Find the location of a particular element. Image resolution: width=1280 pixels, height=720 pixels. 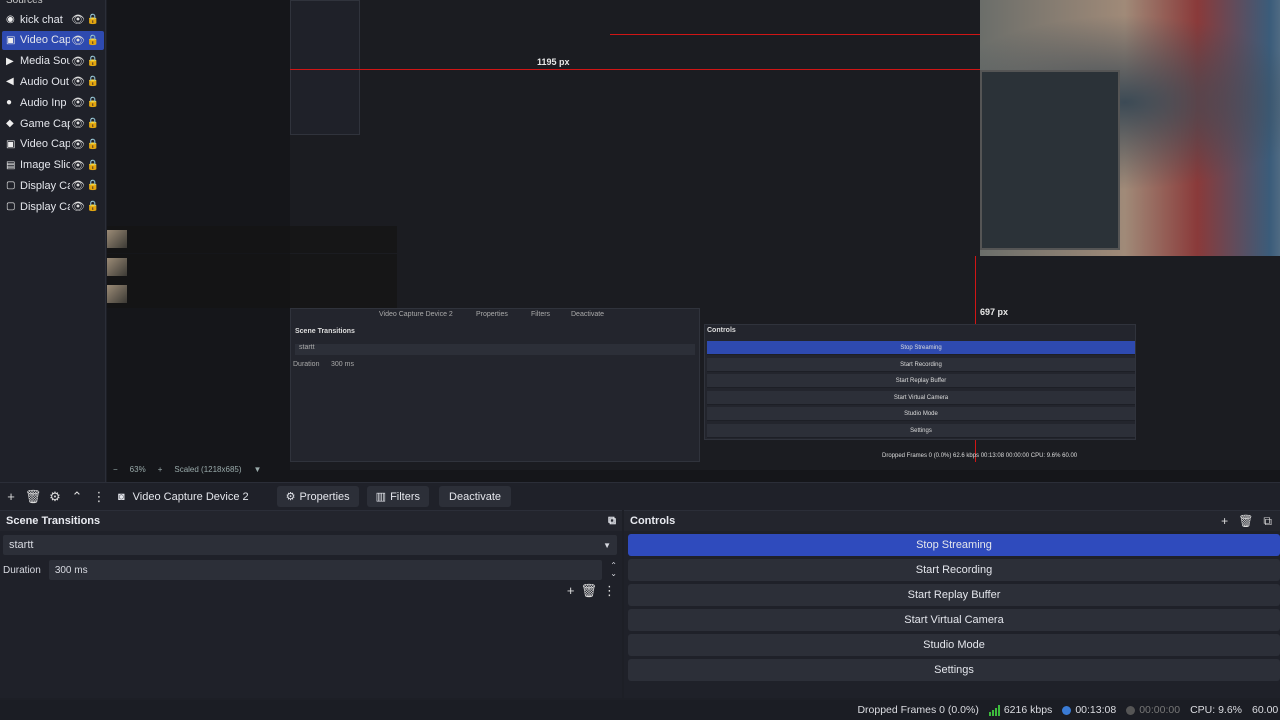

globe-icon: ◉ is located at coordinates (10, 19).